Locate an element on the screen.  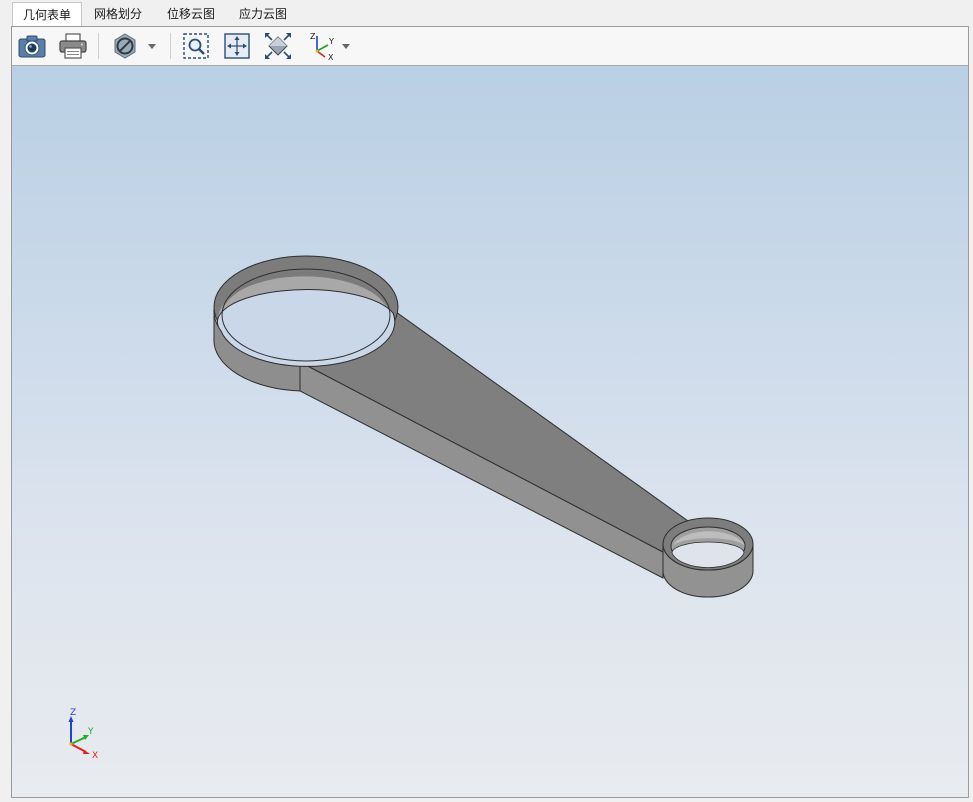
standard-view-button: Z Y X is located at coordinates (321, 46).